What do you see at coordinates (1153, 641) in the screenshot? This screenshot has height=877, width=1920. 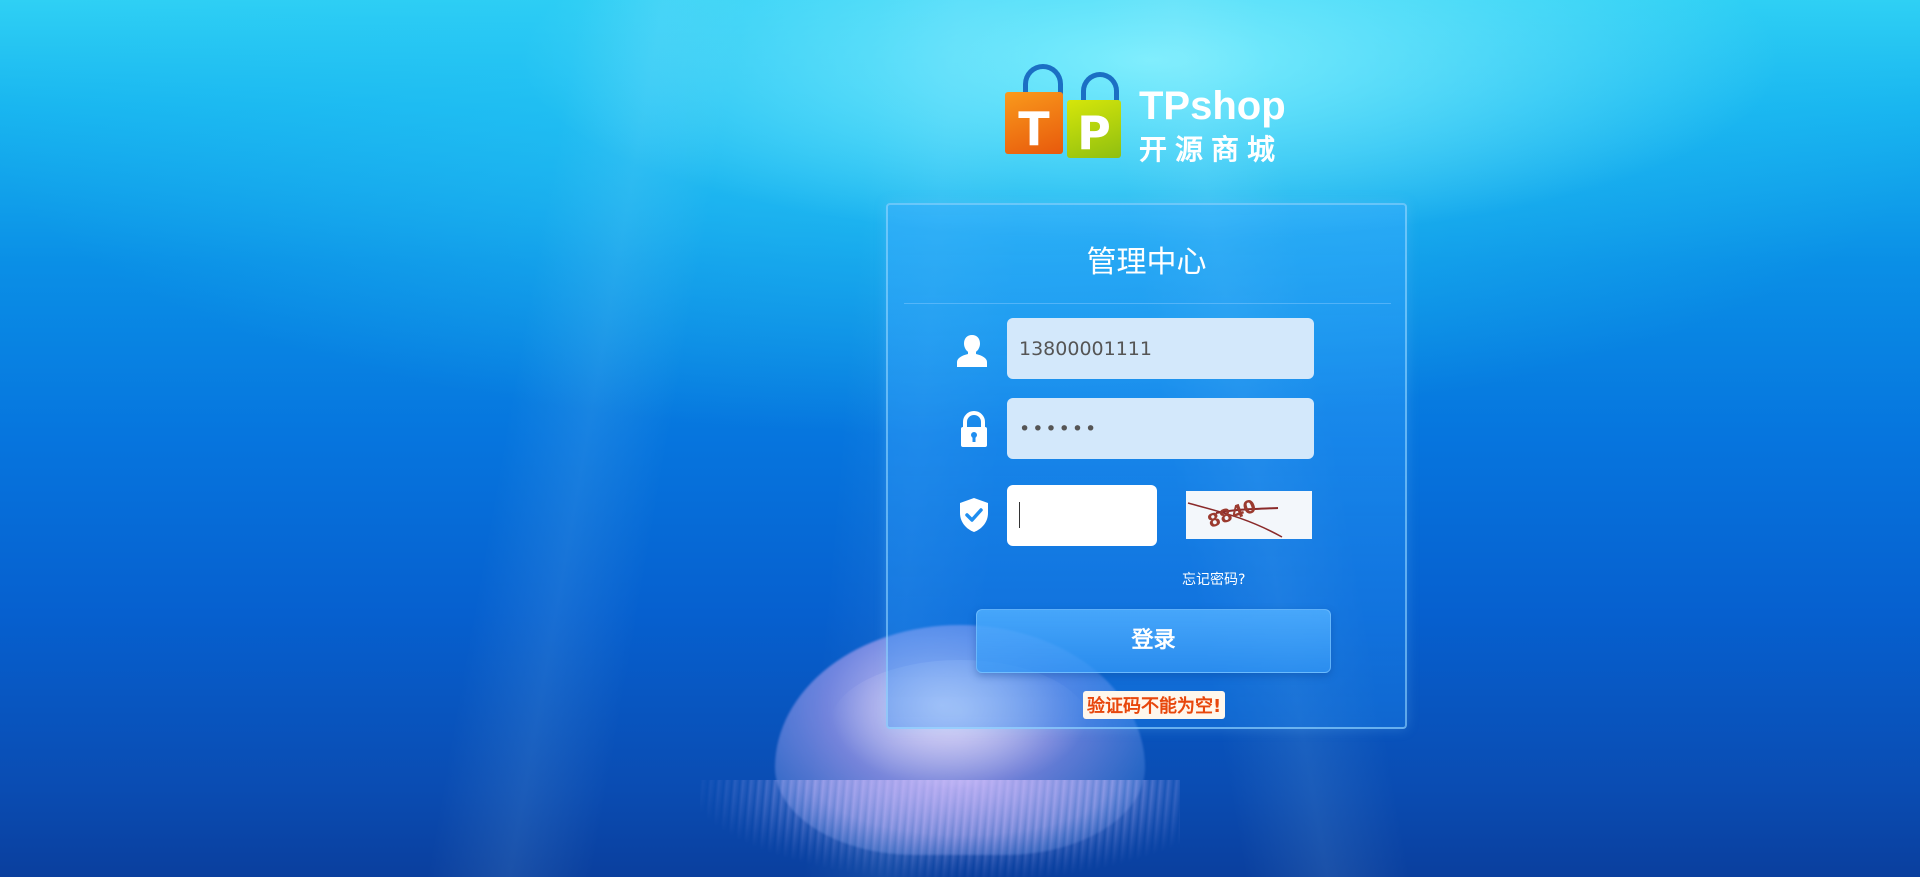 I see `login-button: 登录` at bounding box center [1153, 641].